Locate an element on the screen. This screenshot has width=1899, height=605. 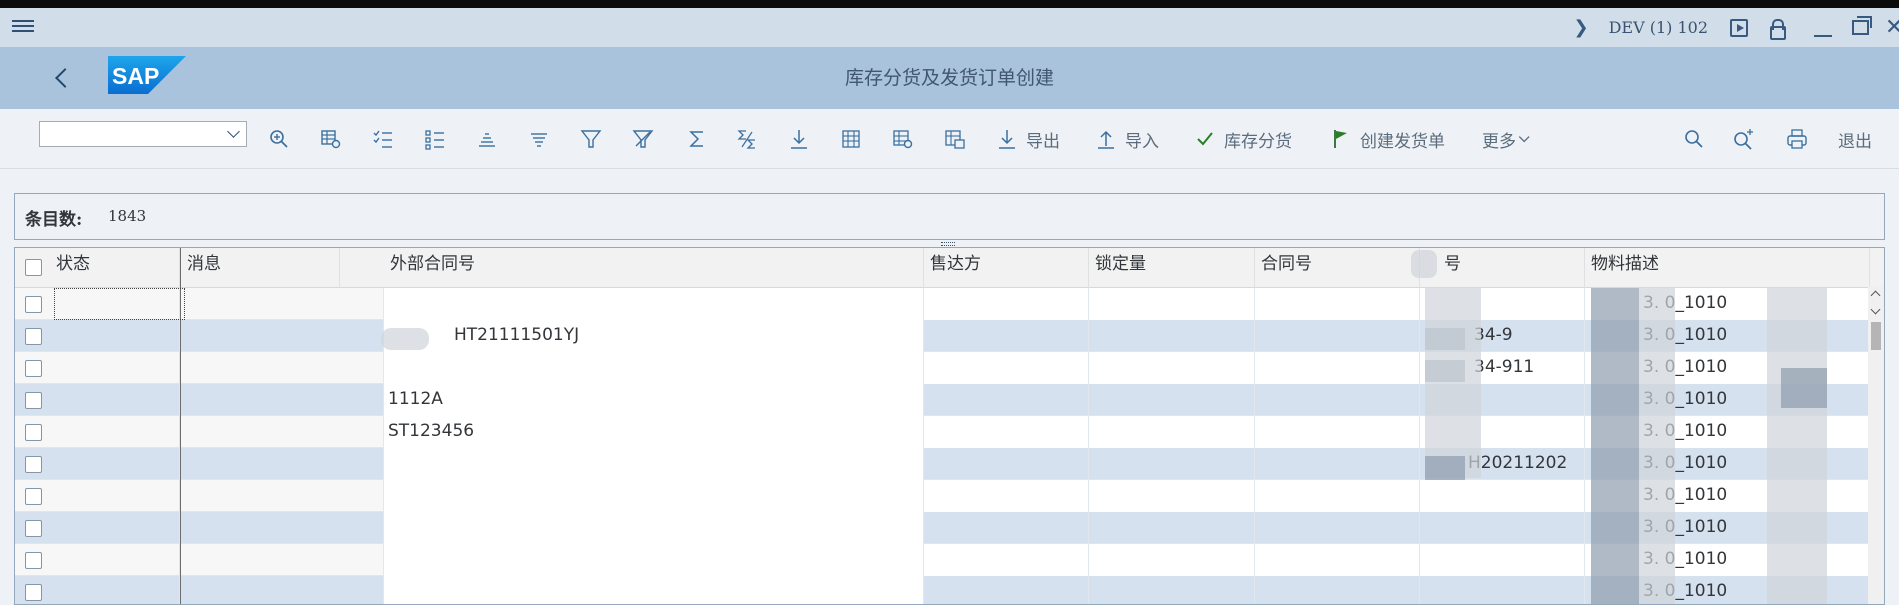
spreadsheet-button is located at coordinates (851, 139).